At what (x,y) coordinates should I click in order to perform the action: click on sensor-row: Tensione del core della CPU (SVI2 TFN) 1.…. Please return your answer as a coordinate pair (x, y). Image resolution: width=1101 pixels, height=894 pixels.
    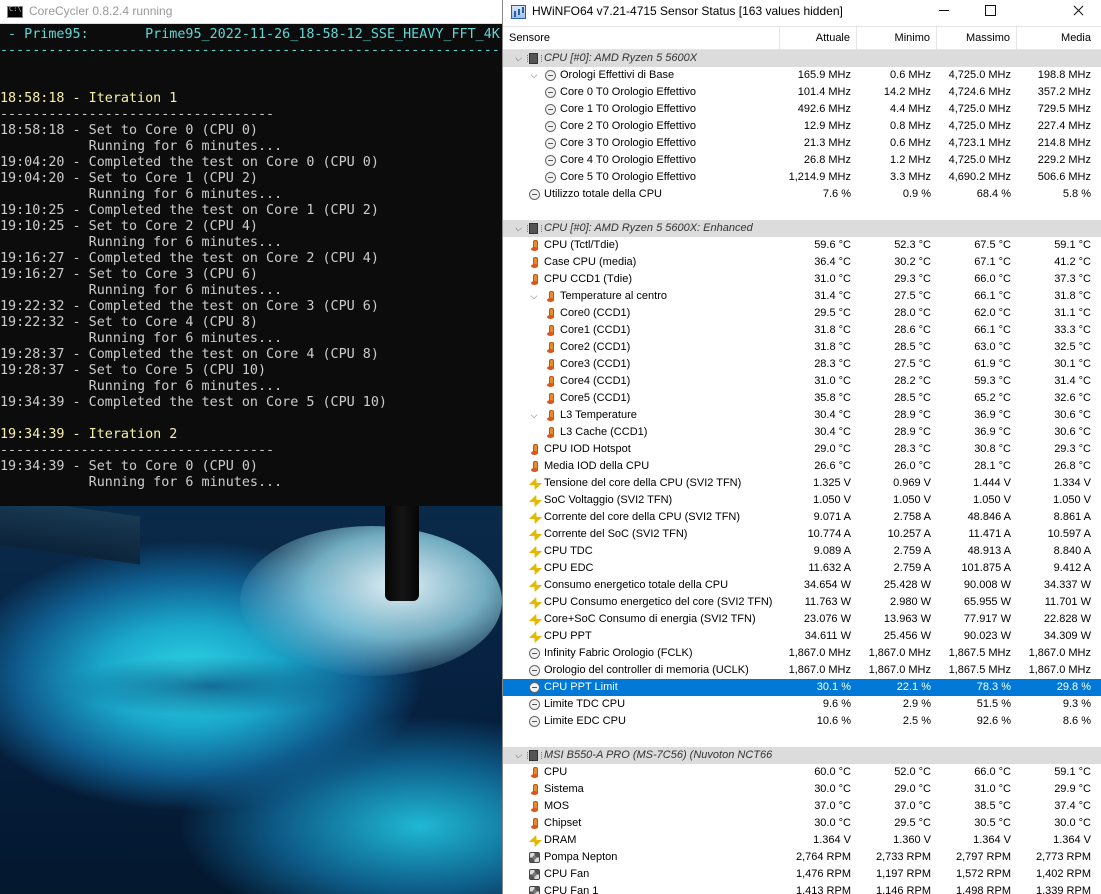
    Looking at the image, I should click on (802, 483).